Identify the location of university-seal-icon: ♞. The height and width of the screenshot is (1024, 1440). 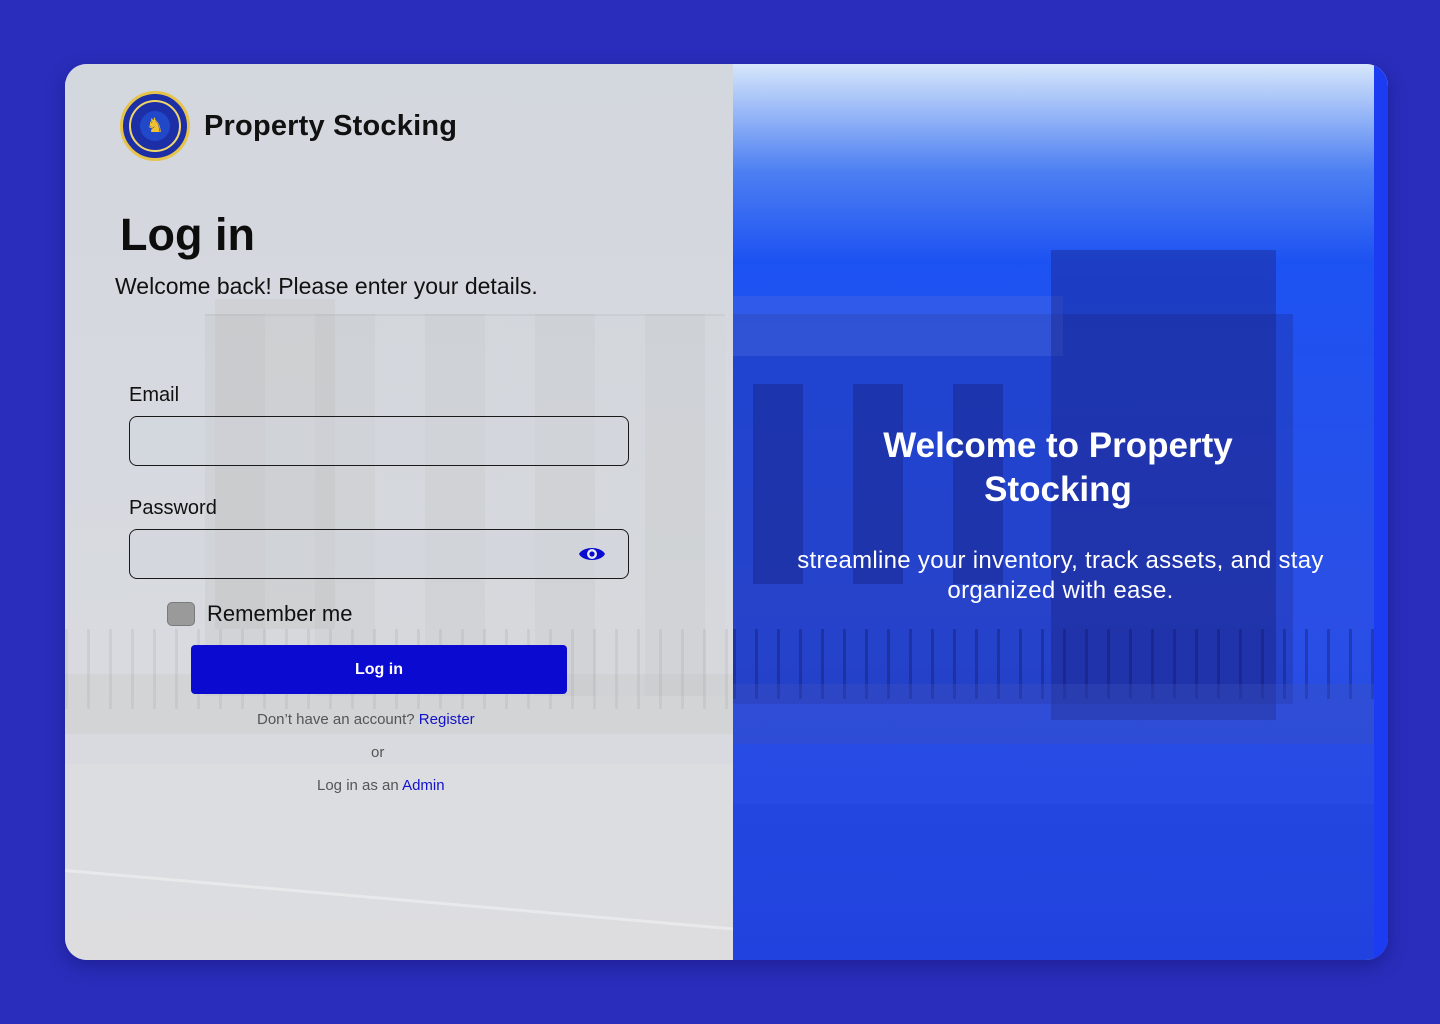
(155, 126).